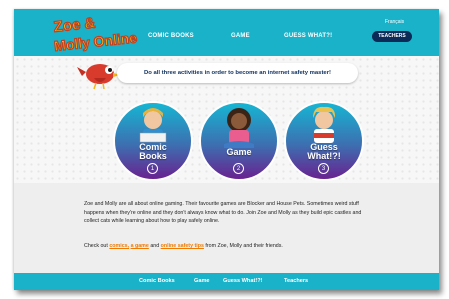 The image size is (449, 299). What do you see at coordinates (239, 141) in the screenshot?
I see `activity-game: Game 2` at bounding box center [239, 141].